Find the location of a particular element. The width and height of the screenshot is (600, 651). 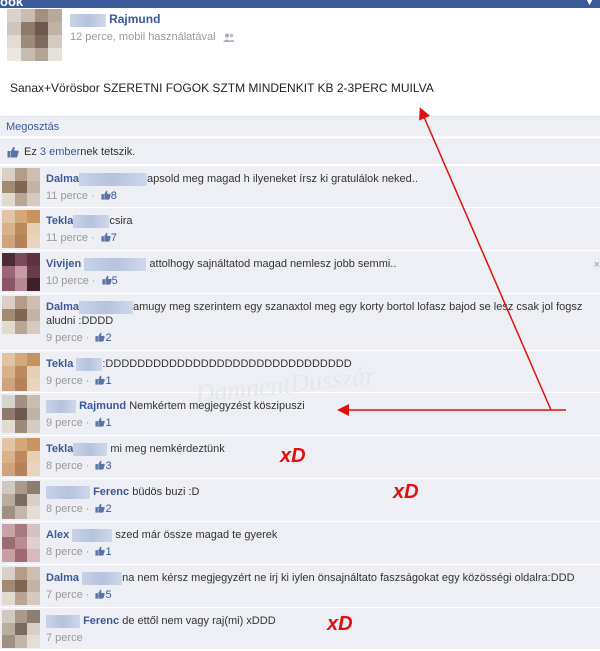

comment-author: Rajmund is located at coordinates (102, 406).